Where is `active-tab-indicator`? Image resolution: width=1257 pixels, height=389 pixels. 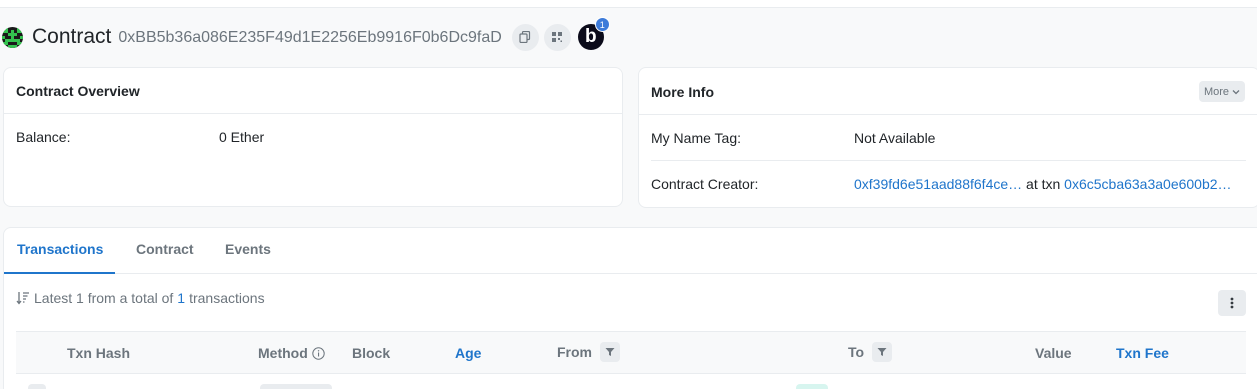
active-tab-indicator is located at coordinates (59, 273).